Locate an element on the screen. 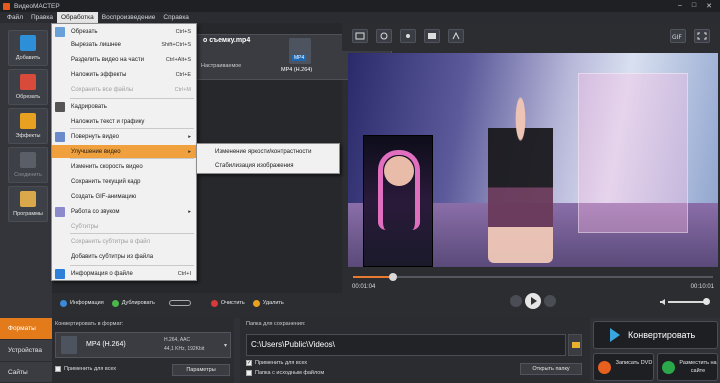  menu-item-crop: Кадрировать is located at coordinates (124, 106).